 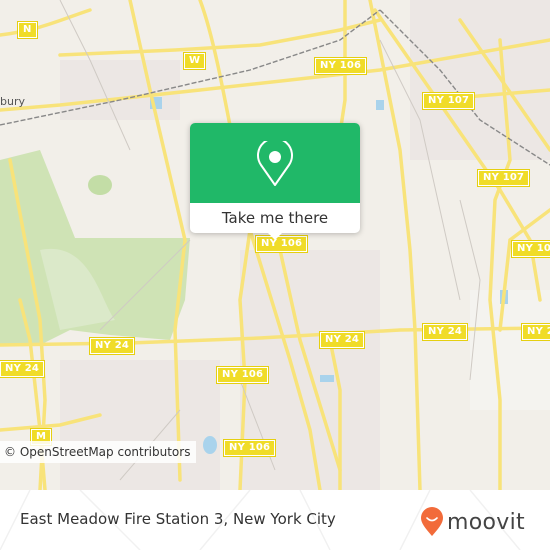 What do you see at coordinates (275, 218) in the screenshot?
I see `take-me-there-button: Take me there` at bounding box center [275, 218].